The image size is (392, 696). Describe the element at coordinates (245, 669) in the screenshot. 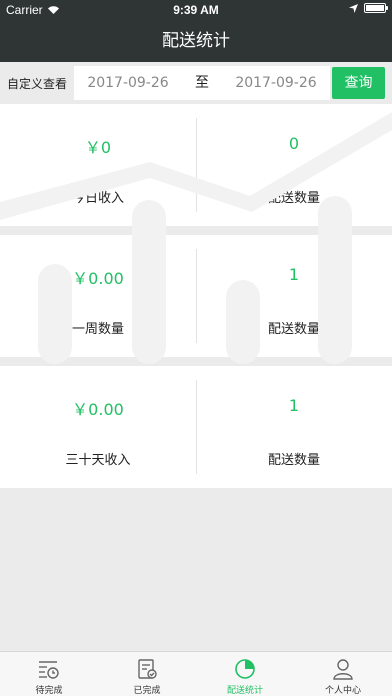

I see `pie-chart-icon` at that location.